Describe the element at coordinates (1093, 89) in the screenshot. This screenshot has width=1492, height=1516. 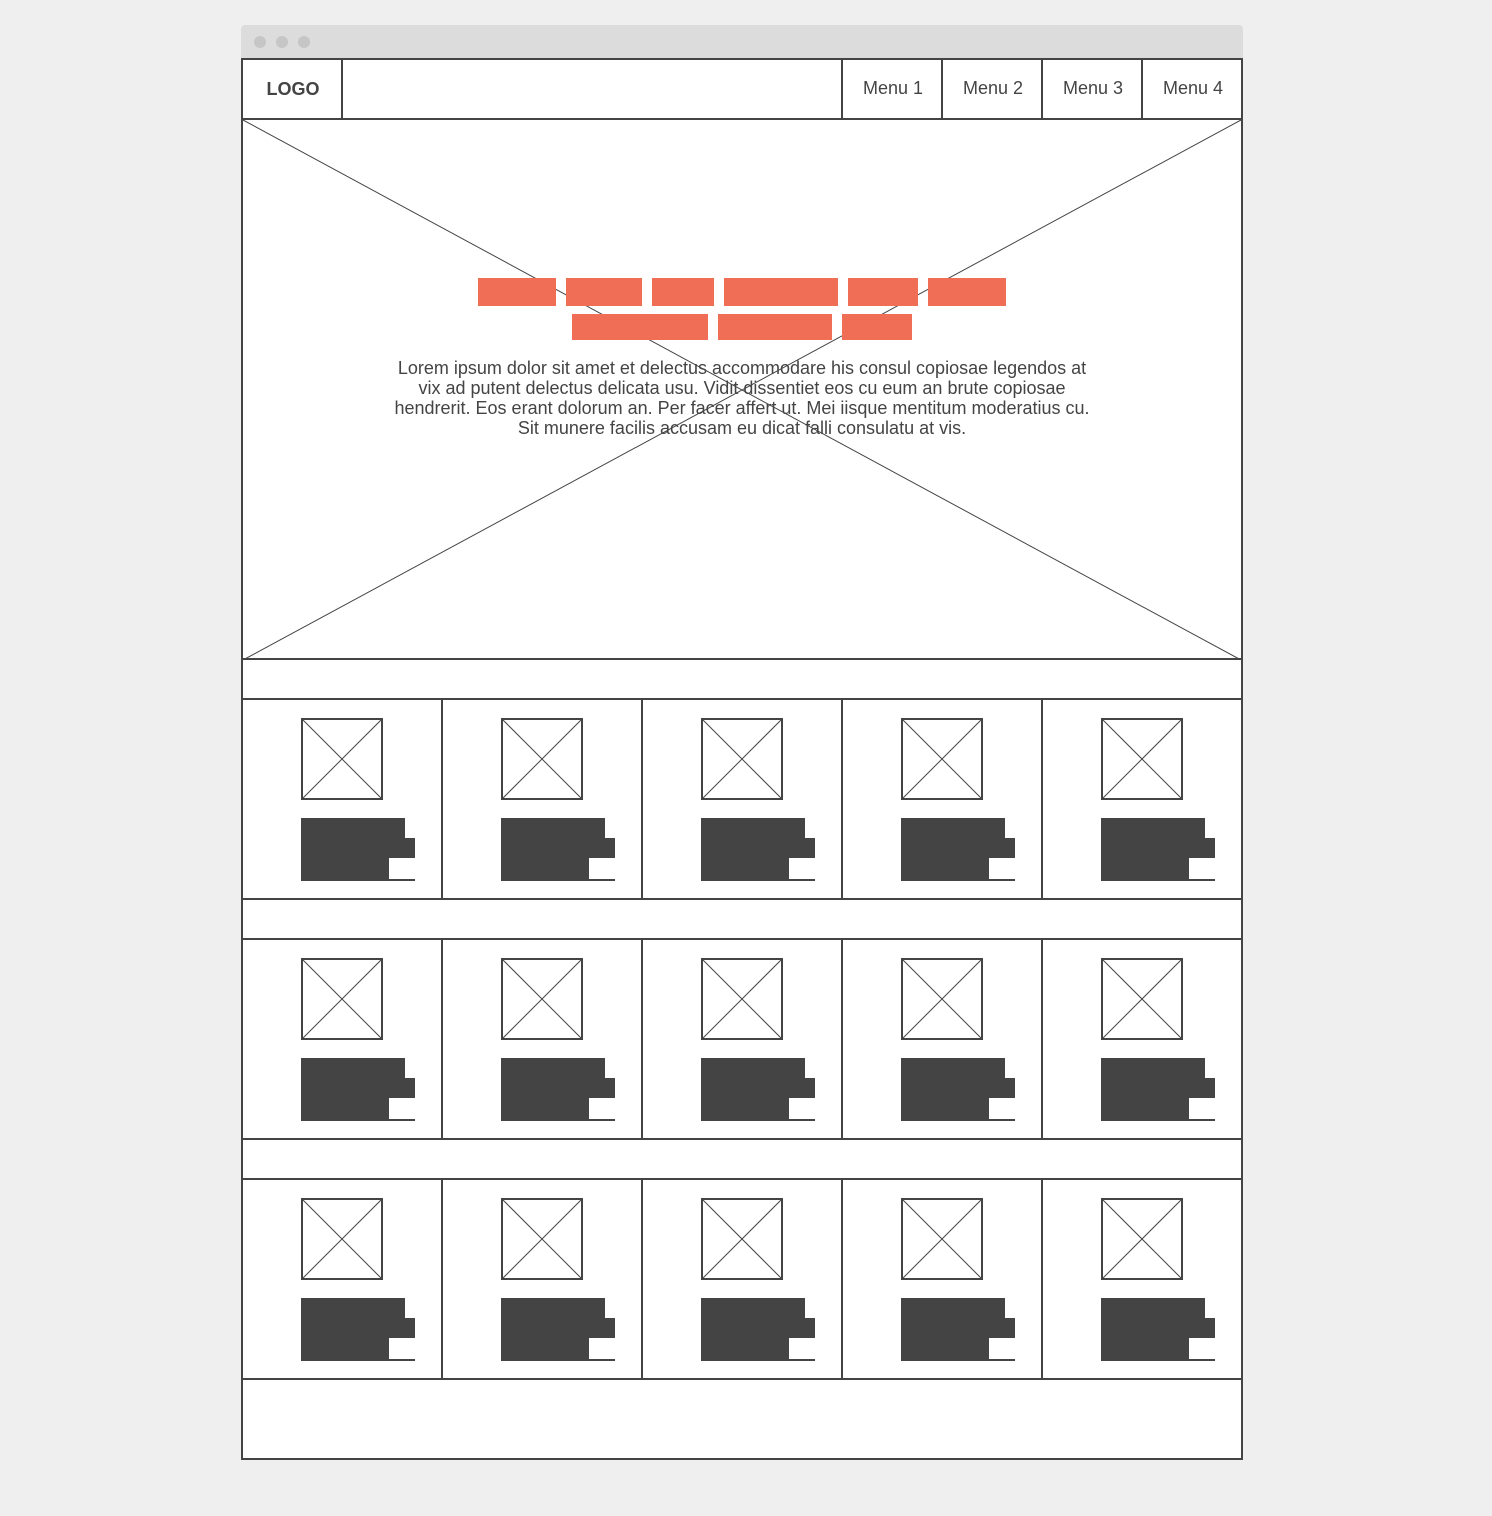
I see `nav-menu-3: Menu 3` at that location.